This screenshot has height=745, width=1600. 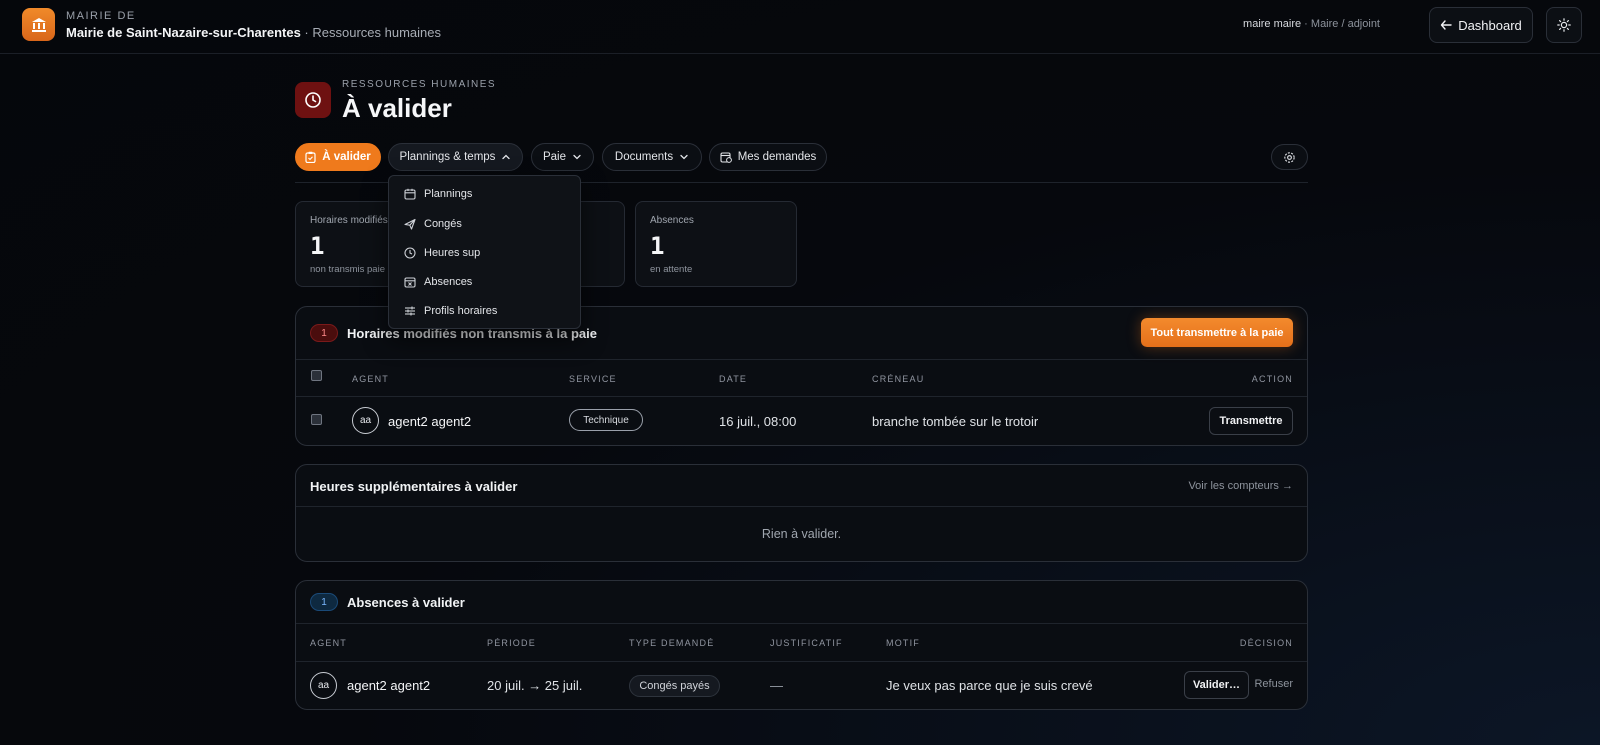 What do you see at coordinates (989, 685) in the screenshot?
I see `motif-cell: Je veux pas parce que je suis crevé` at bounding box center [989, 685].